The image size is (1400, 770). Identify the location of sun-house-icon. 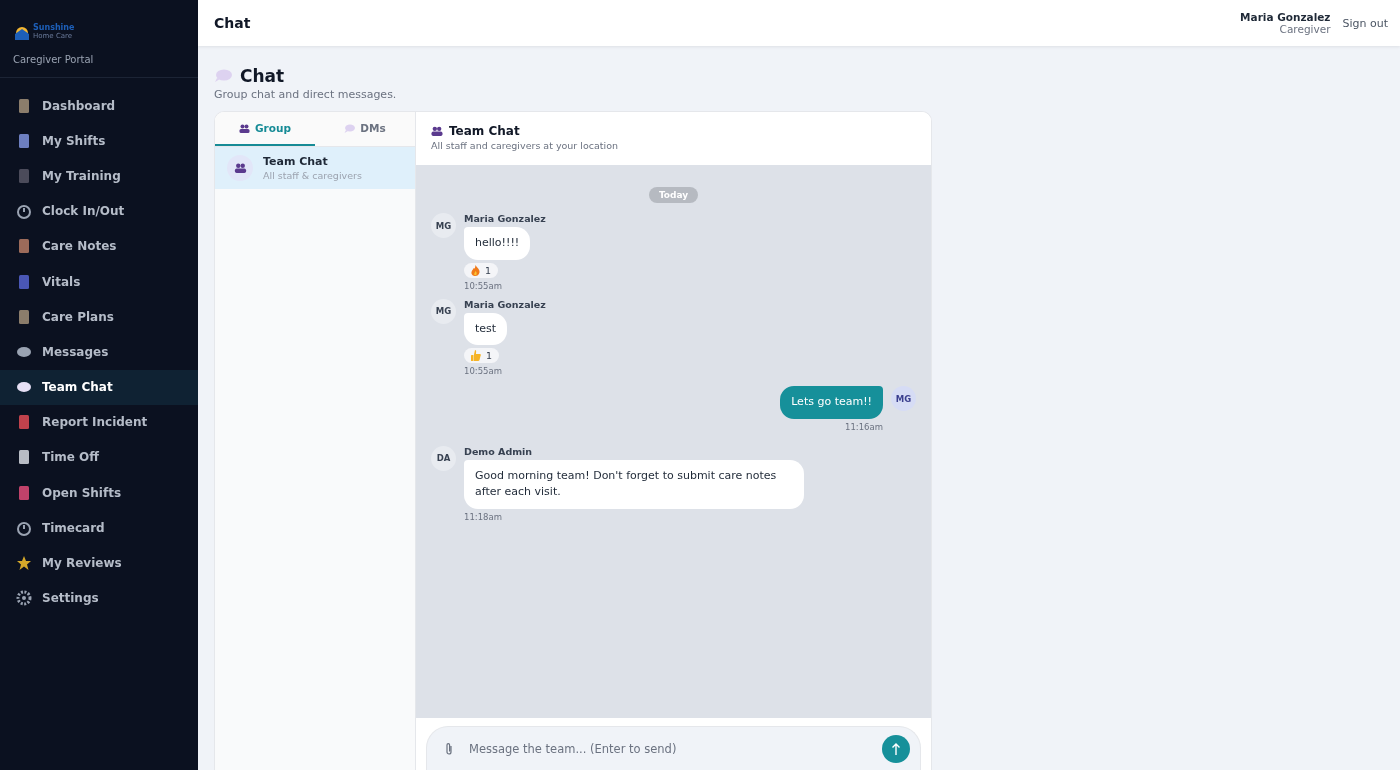
(22, 32).